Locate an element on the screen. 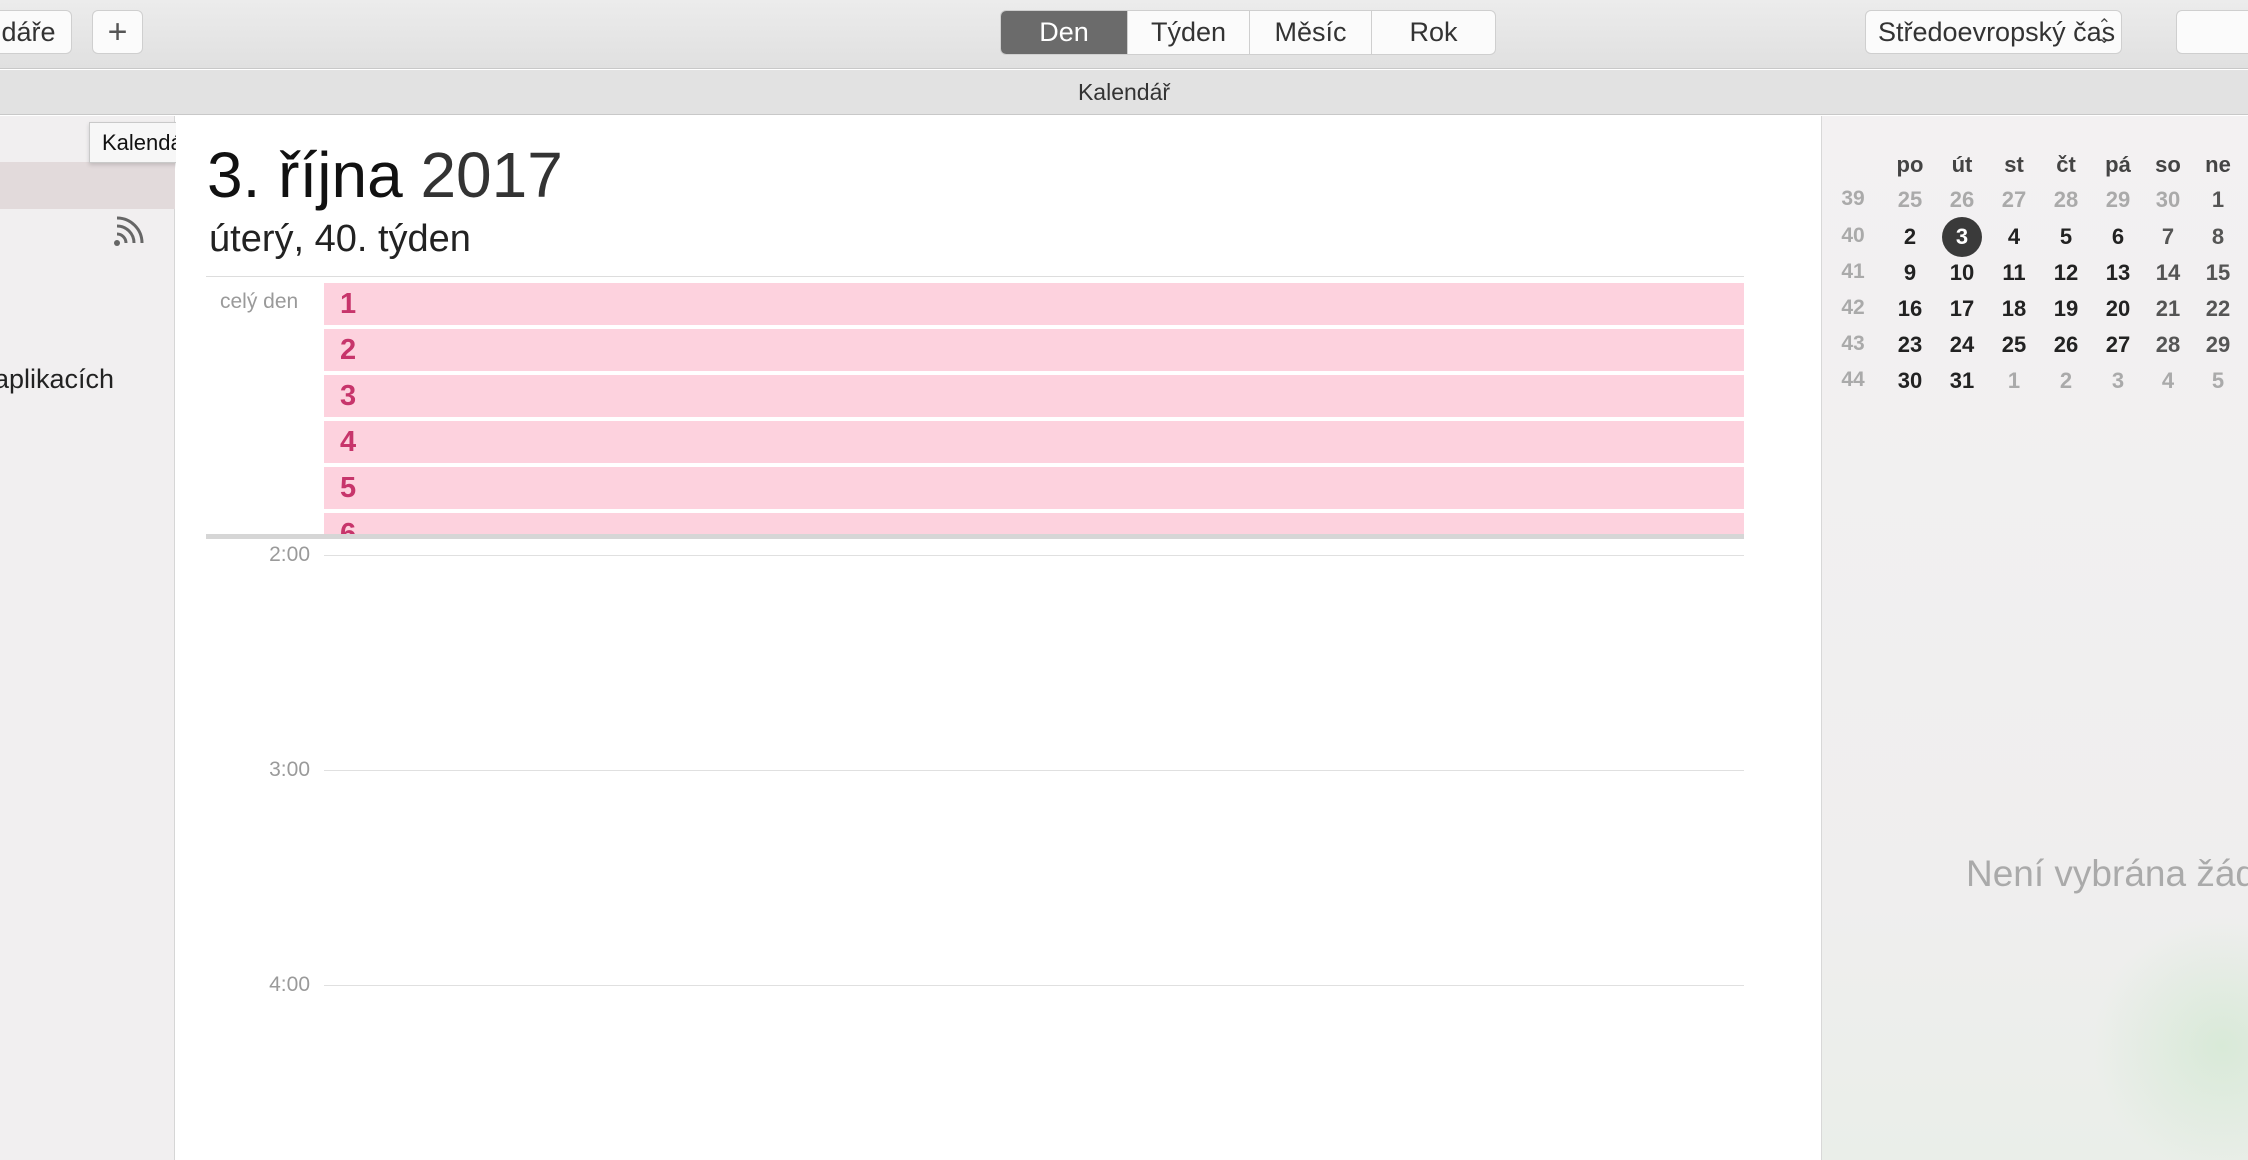 The image size is (2248, 1160). weekday-header: čt is located at coordinates (2066, 164).